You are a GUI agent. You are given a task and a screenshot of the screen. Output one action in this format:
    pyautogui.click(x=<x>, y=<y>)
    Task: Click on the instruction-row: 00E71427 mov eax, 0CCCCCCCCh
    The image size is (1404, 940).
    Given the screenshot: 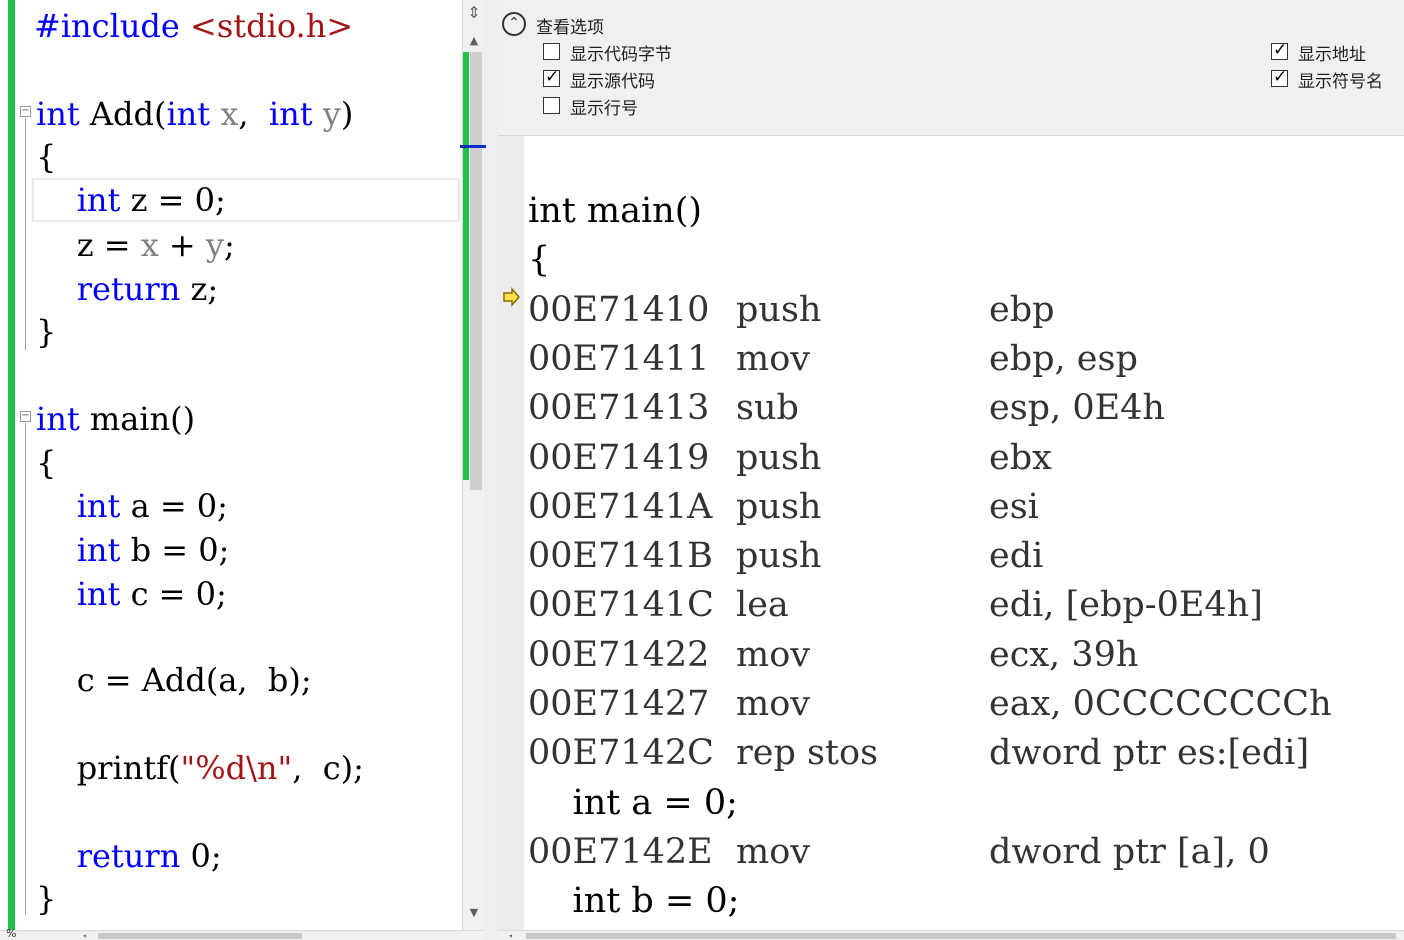 What is the action you would take?
    pyautogui.click(x=963, y=704)
    